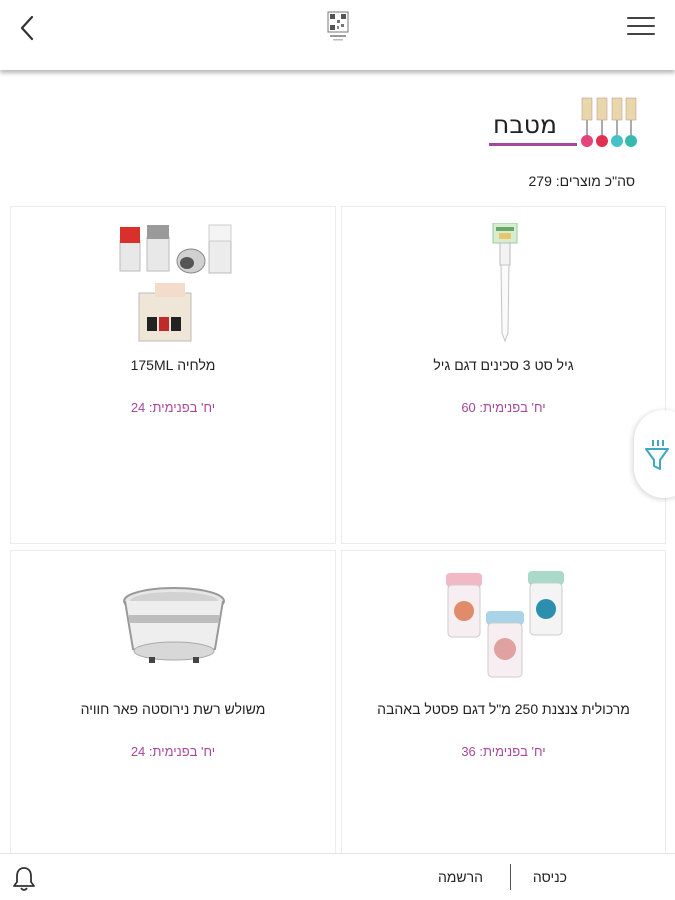  What do you see at coordinates (581, 181) in the screenshot?
I see `total-products-count: סה"כ מוצרים: 279` at bounding box center [581, 181].